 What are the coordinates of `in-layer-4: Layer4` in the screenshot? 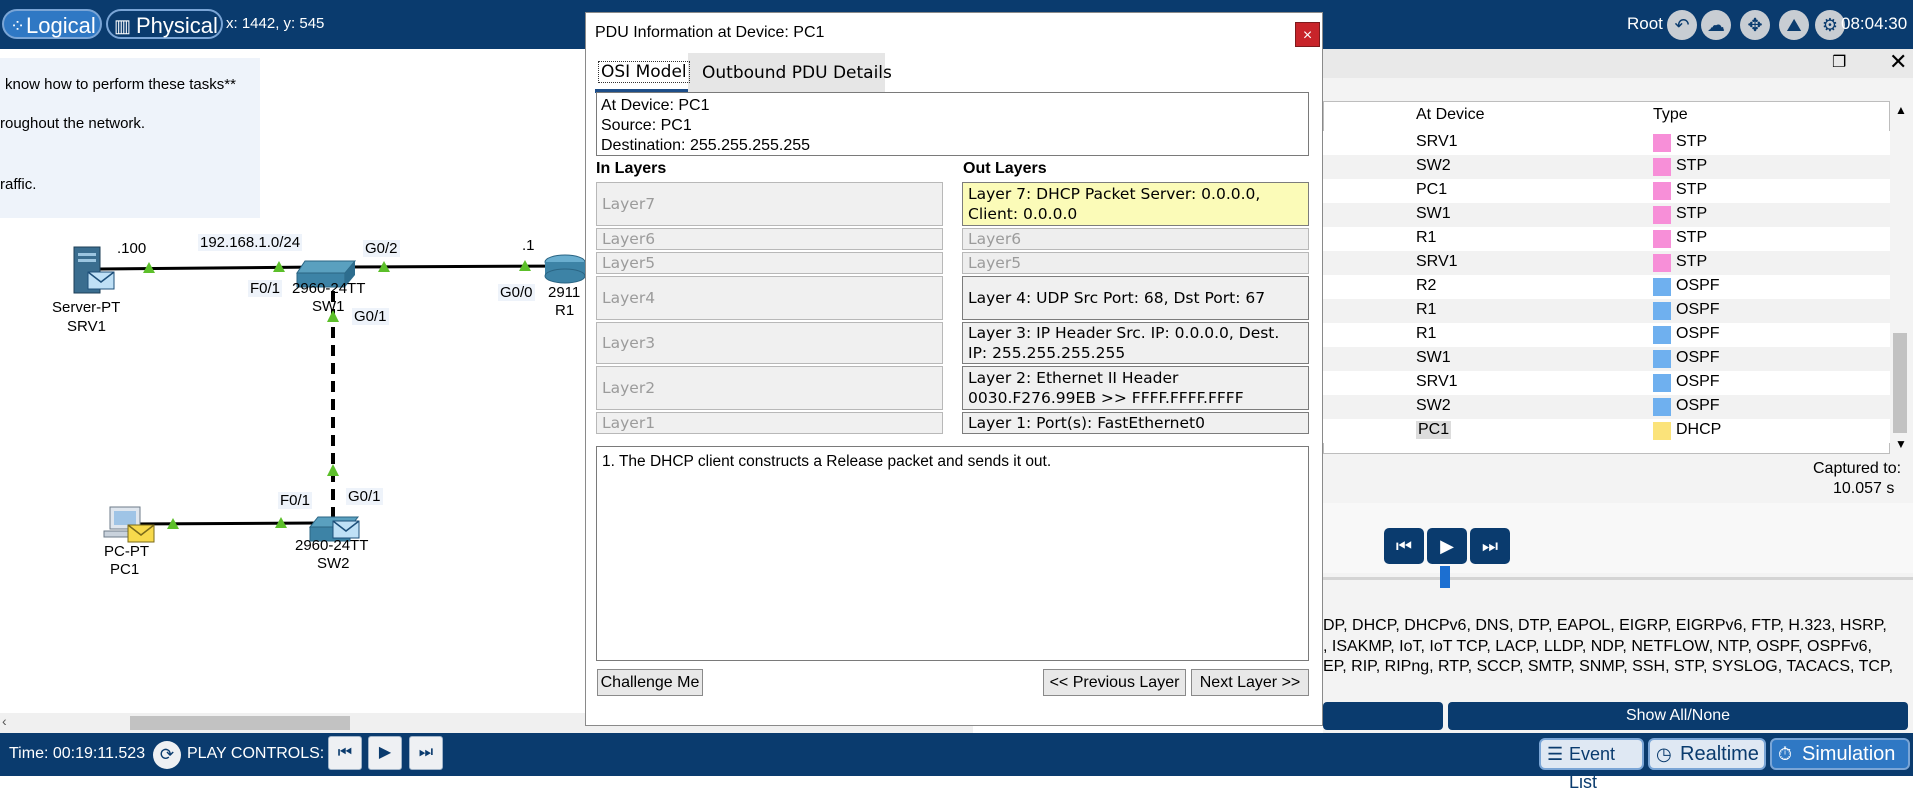 It's located at (769, 298).